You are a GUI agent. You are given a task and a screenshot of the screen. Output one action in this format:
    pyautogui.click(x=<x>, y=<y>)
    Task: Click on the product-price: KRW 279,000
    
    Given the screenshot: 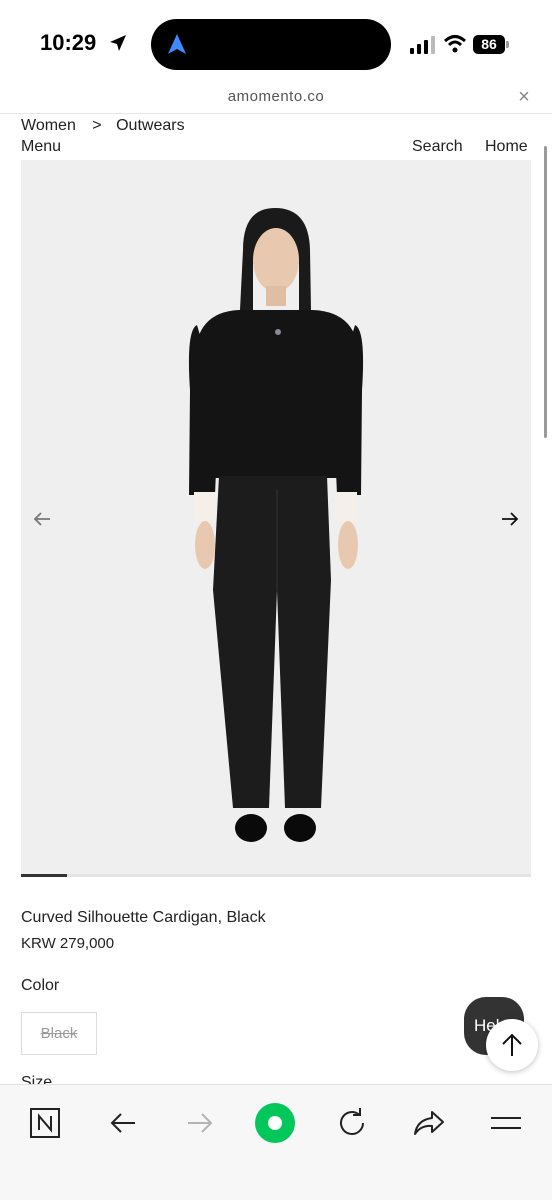 What is the action you would take?
    pyautogui.click(x=68, y=943)
    